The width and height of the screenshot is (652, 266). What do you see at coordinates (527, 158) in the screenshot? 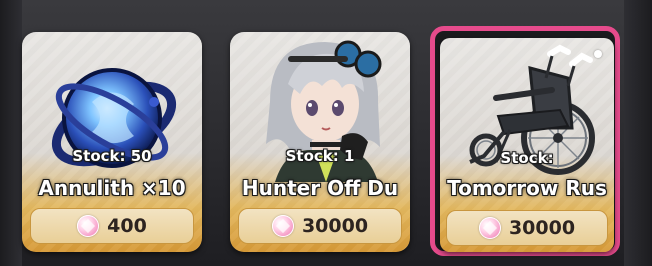
I see `stock-label: Stock:` at bounding box center [527, 158].